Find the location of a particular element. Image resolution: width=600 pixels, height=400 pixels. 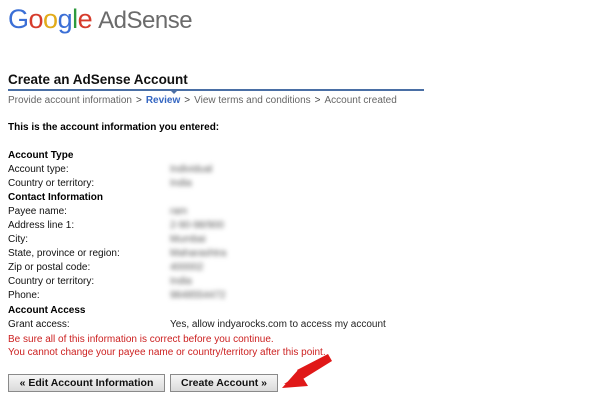

create-account-button: Create Account » is located at coordinates (224, 383).